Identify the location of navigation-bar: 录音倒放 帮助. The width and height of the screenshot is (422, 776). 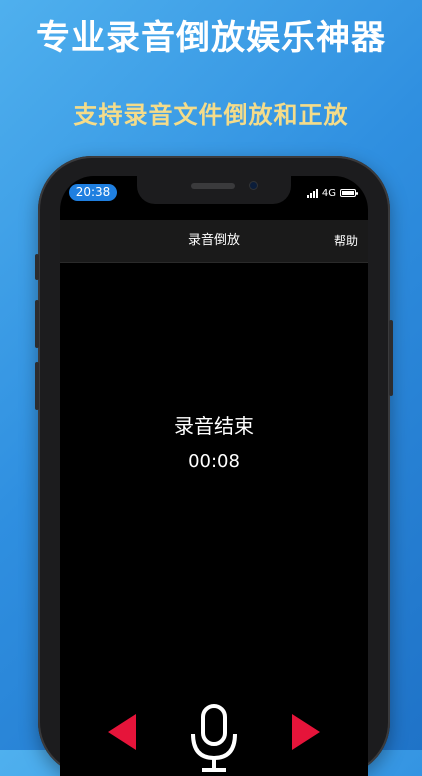
(214, 241).